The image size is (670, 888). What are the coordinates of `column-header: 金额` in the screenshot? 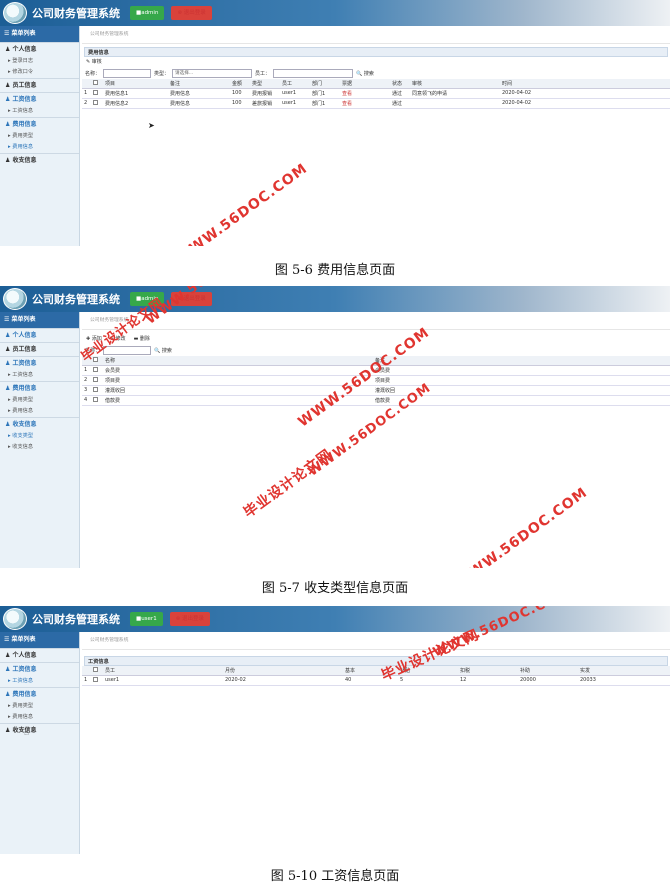 It's located at (240, 84).